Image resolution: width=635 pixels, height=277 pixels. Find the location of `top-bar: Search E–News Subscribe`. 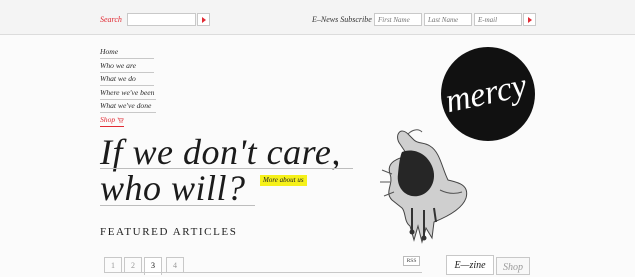

top-bar: Search E–News Subscribe is located at coordinates (317, 17).